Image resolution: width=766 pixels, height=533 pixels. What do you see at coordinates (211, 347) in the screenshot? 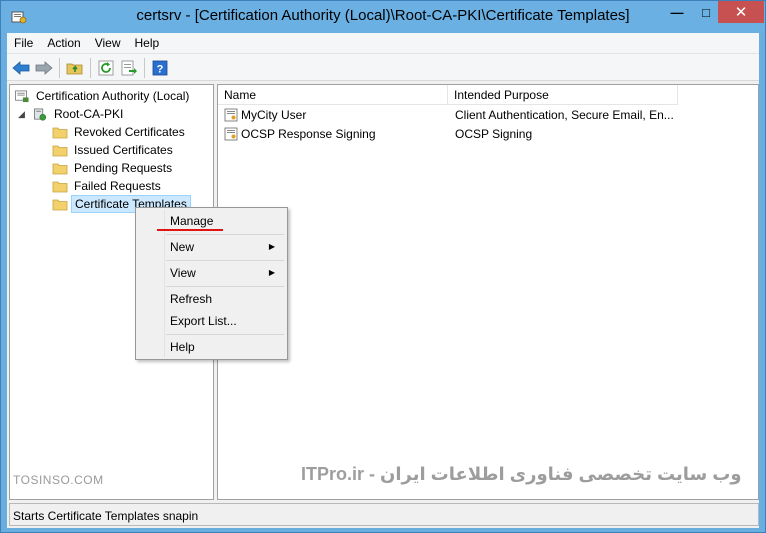
I see `menu-item-help: Help` at bounding box center [211, 347].